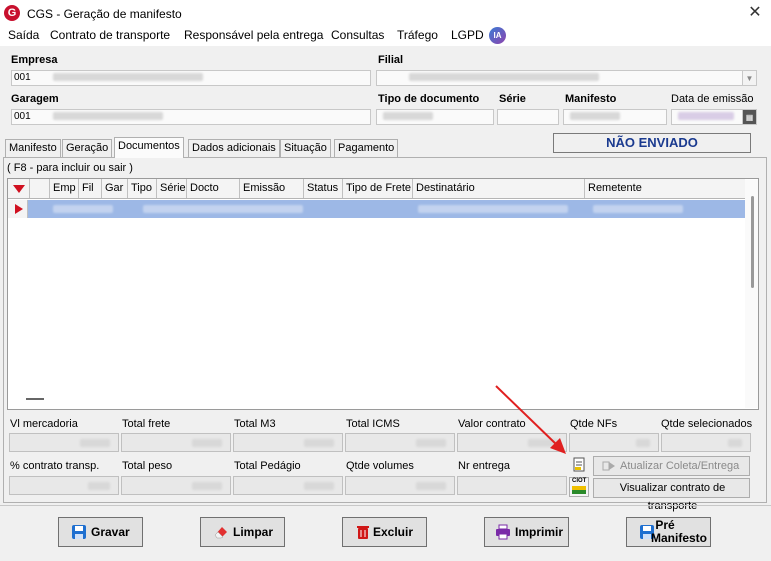  What do you see at coordinates (234, 148) in the screenshot?
I see `tab-dados-adicionais: Dados adicionais` at bounding box center [234, 148].